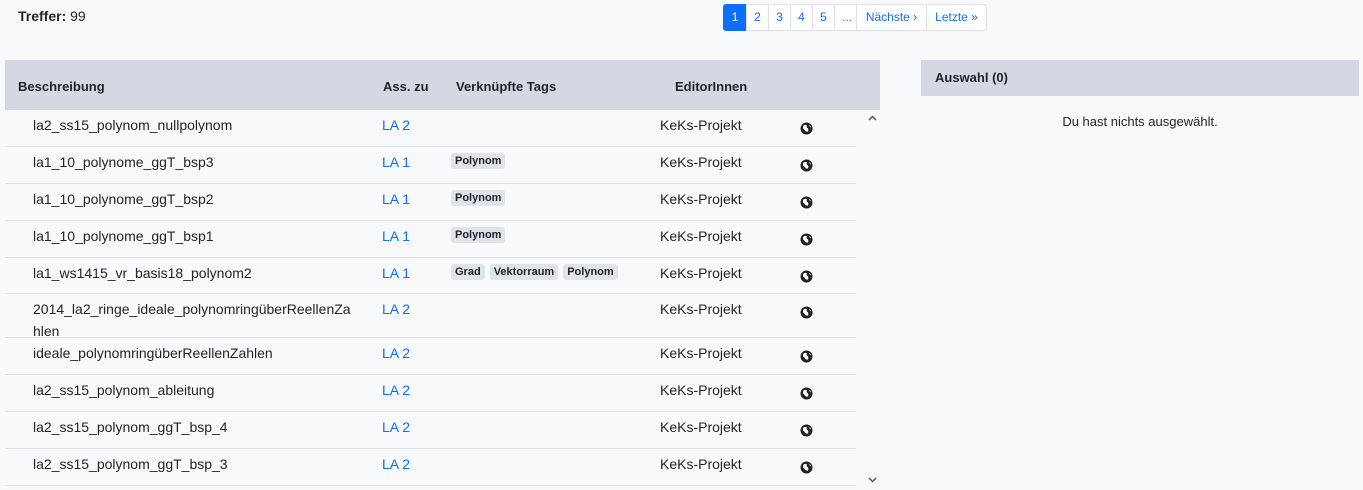  I want to click on row-tags: Grad Vektorraum Polynom, so click(534, 272).